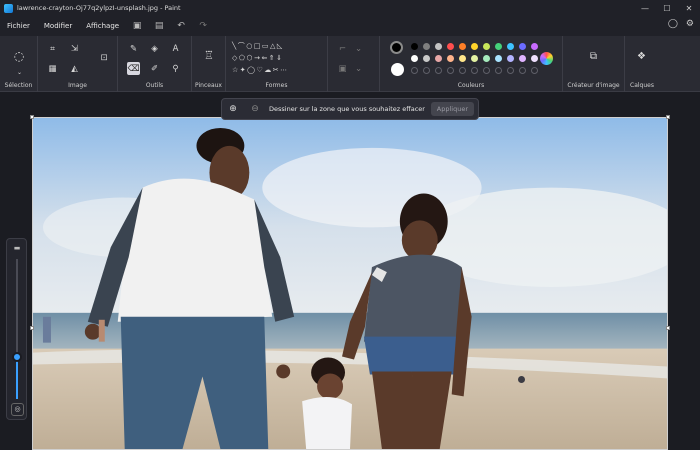 Image resolution: width=700 pixels, height=450 pixels. I want to click on magnifier-icon: ⚲, so click(175, 68).